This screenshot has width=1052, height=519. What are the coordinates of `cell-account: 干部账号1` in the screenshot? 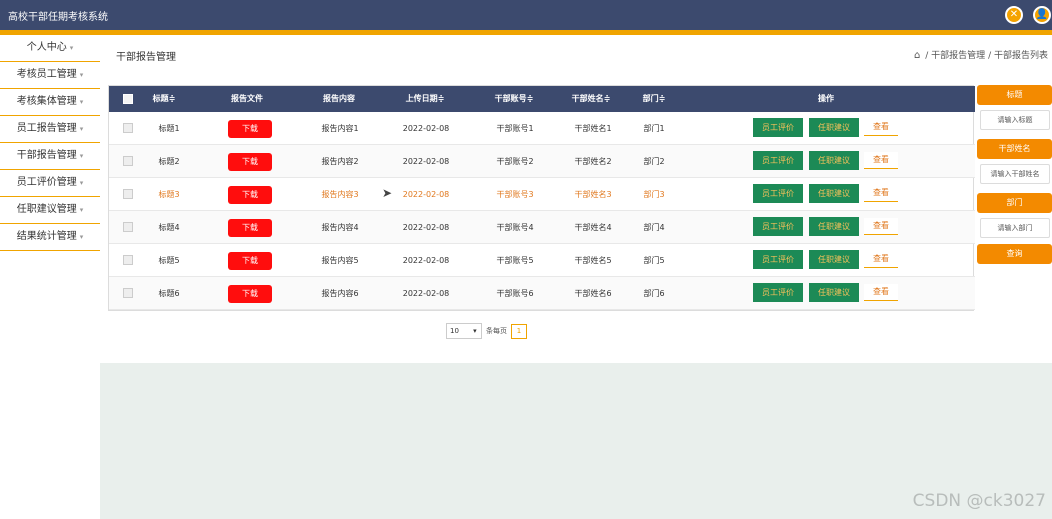 It's located at (515, 128).